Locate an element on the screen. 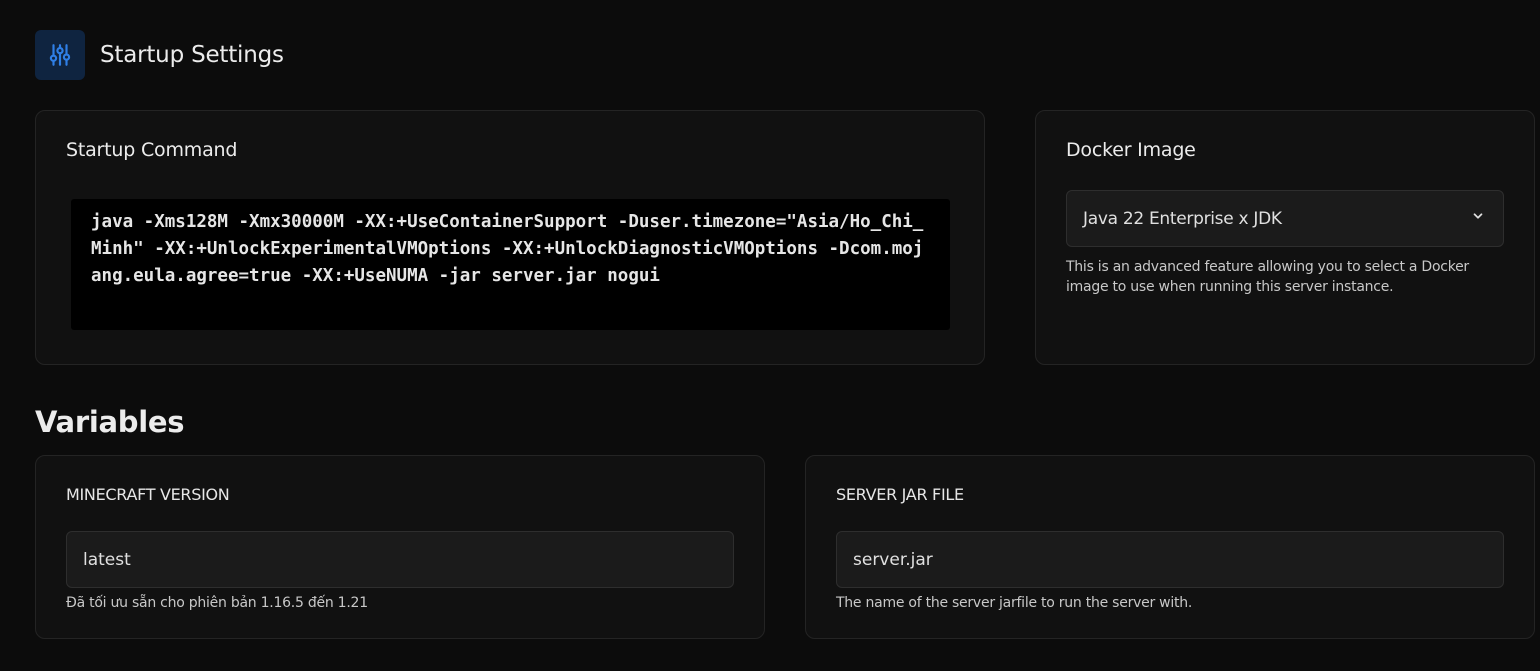 The image size is (1540, 671). docker-image-selected: Java 22 Enterprise x JDK is located at coordinates (1182, 218).